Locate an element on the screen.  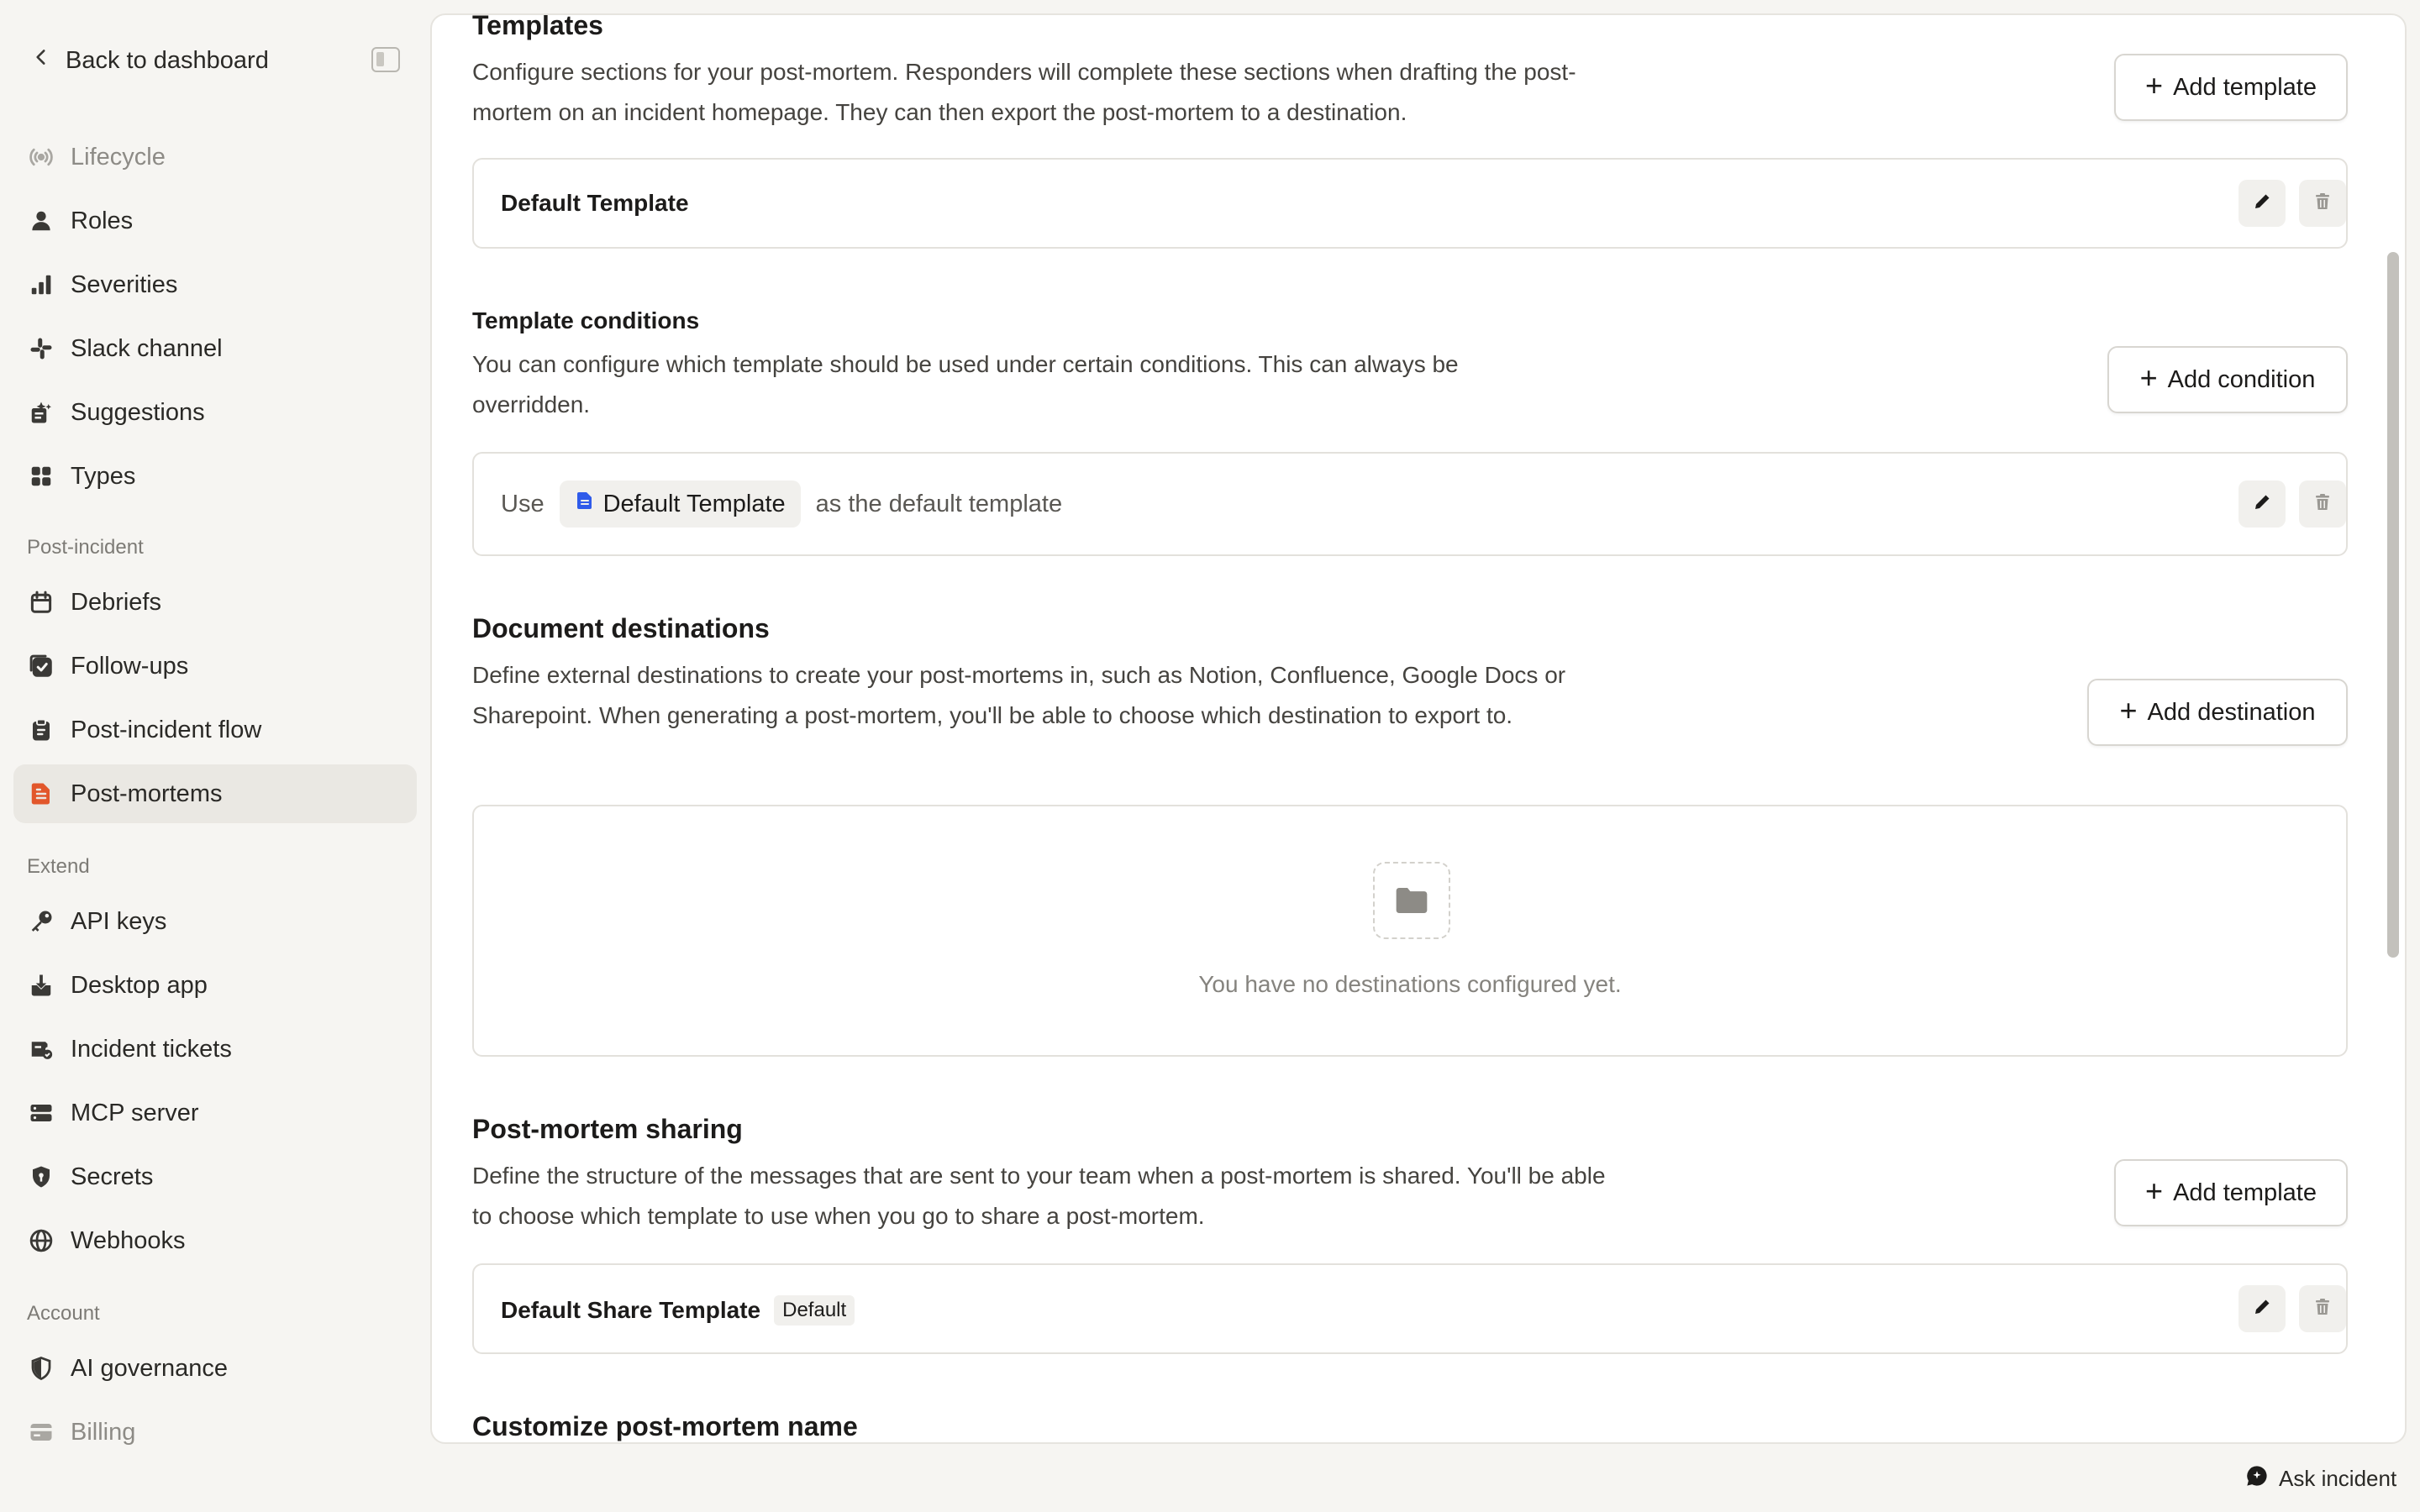
sidebar-item-label: Suggestions is located at coordinates (138, 412).